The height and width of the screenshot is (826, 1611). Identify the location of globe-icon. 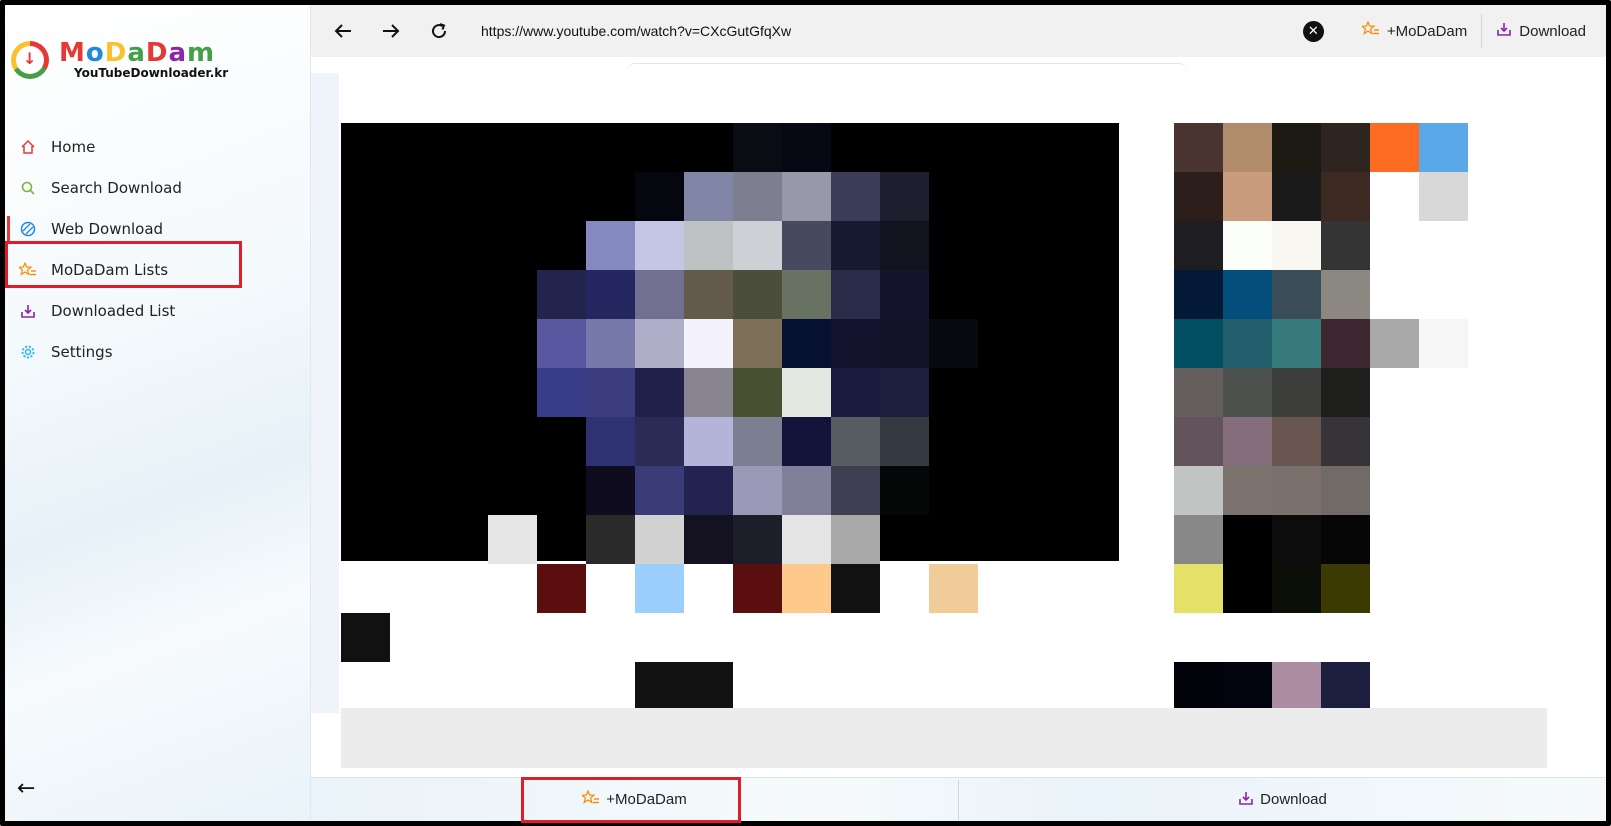
(28, 229).